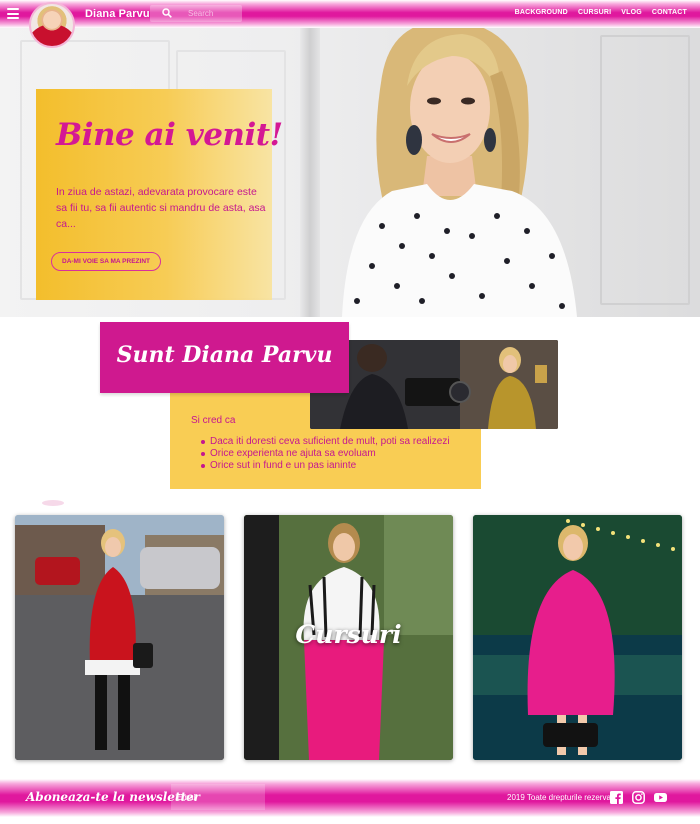 This screenshot has width=700, height=824. Describe the element at coordinates (562, 797) in the screenshot. I see `copyright-text: 2019 Toate drepturile rezervate` at that location.